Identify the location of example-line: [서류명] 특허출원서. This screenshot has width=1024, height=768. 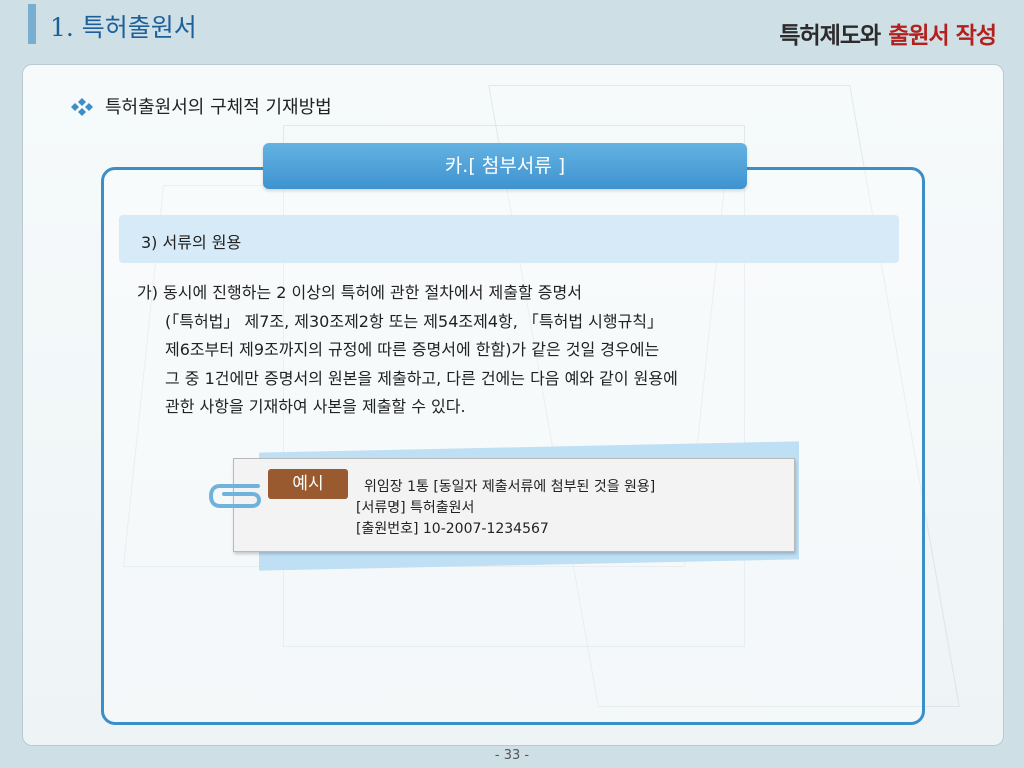
(415, 508).